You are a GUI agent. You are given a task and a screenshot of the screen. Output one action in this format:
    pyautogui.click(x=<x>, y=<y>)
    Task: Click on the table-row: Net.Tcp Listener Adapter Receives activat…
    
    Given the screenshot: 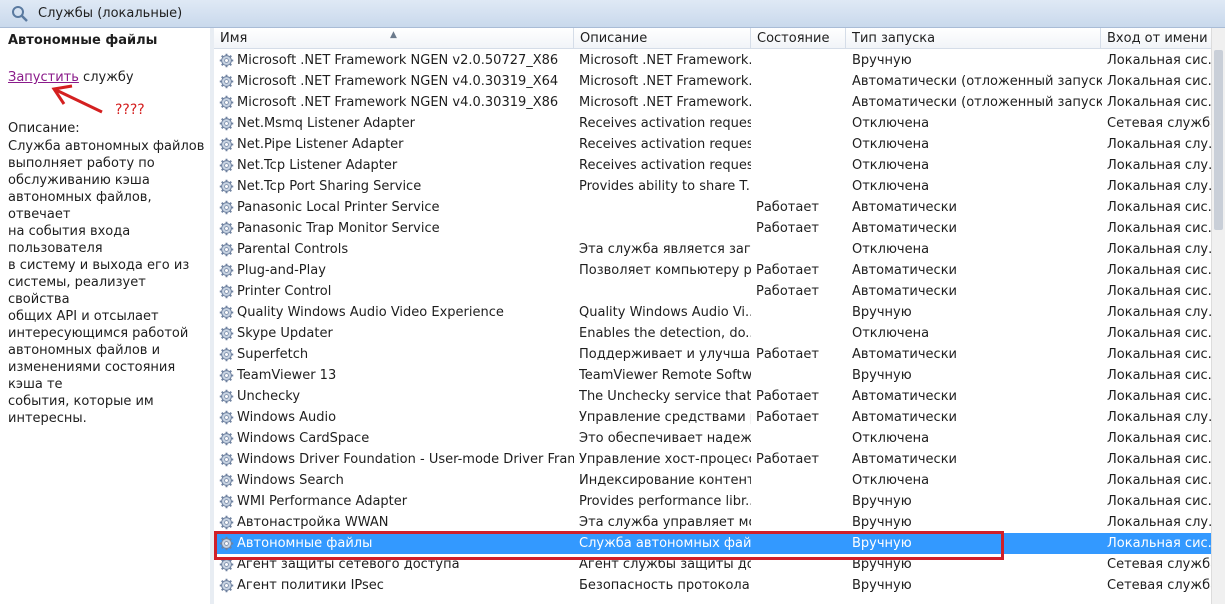 What is the action you would take?
    pyautogui.click(x=712, y=165)
    